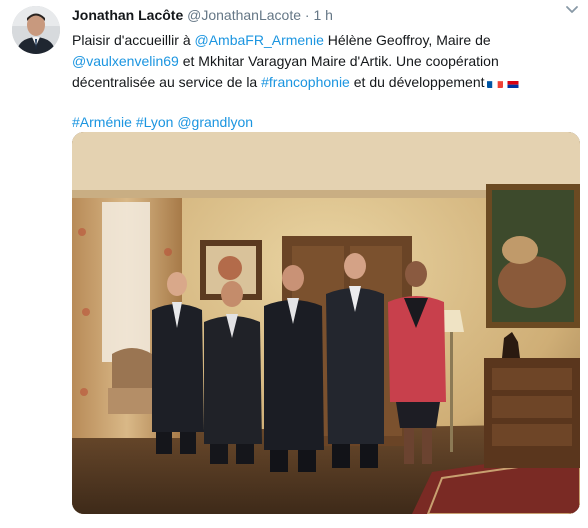 This screenshot has width=588, height=528. Describe the element at coordinates (127, 15) in the screenshot. I see `author-name: Jonathan Lacôte` at that location.